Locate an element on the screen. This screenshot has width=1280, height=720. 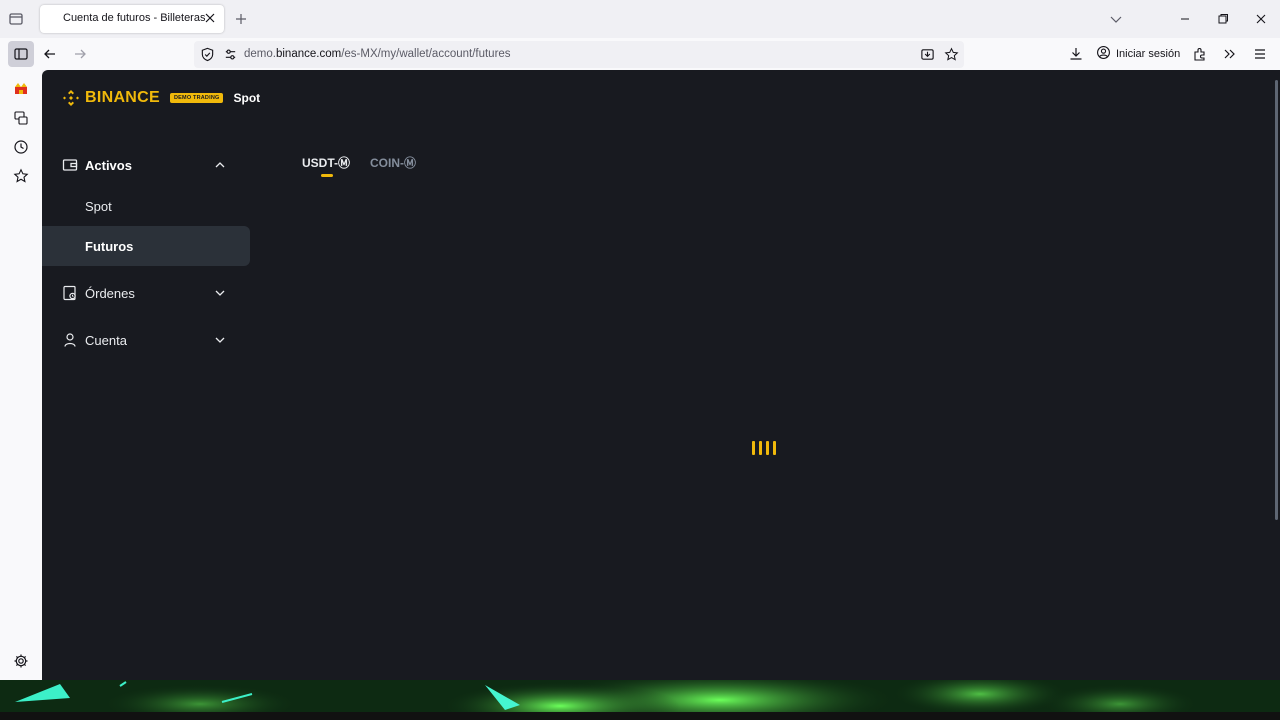
chevron-up-icon is located at coordinates (220, 165).